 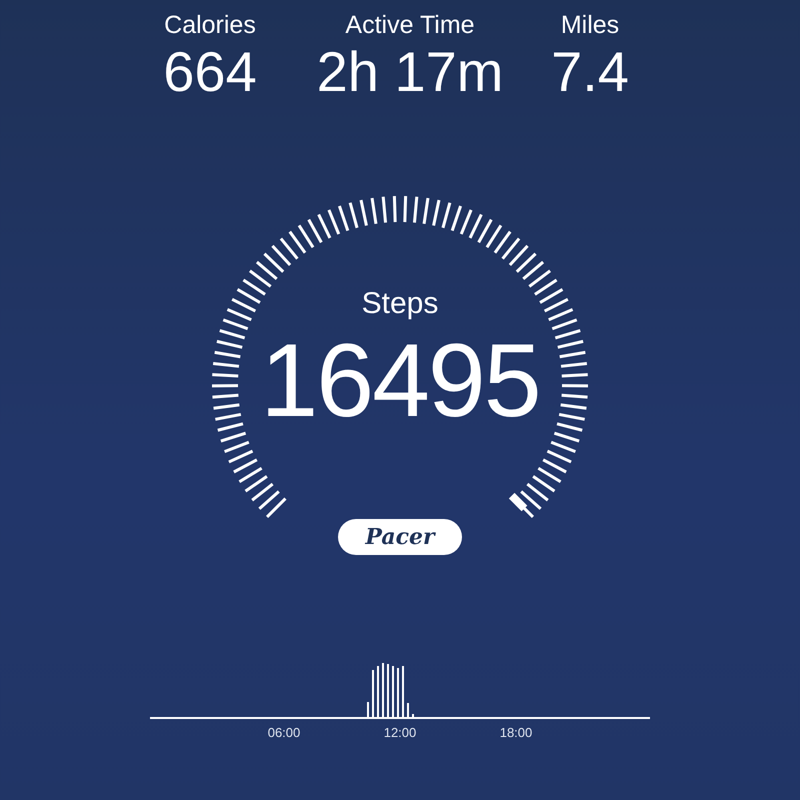 I want to click on stat-label: Calories, so click(x=210, y=25).